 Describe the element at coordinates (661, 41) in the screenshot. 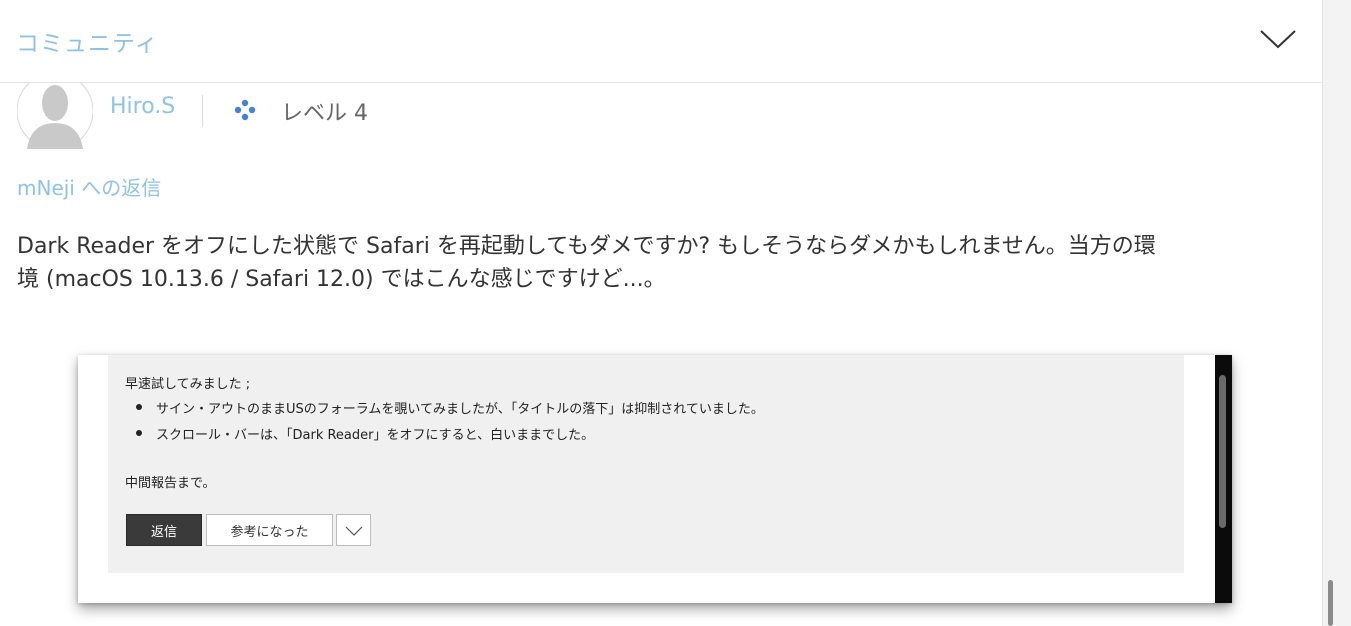

I see `community-header: コミュニティ` at that location.